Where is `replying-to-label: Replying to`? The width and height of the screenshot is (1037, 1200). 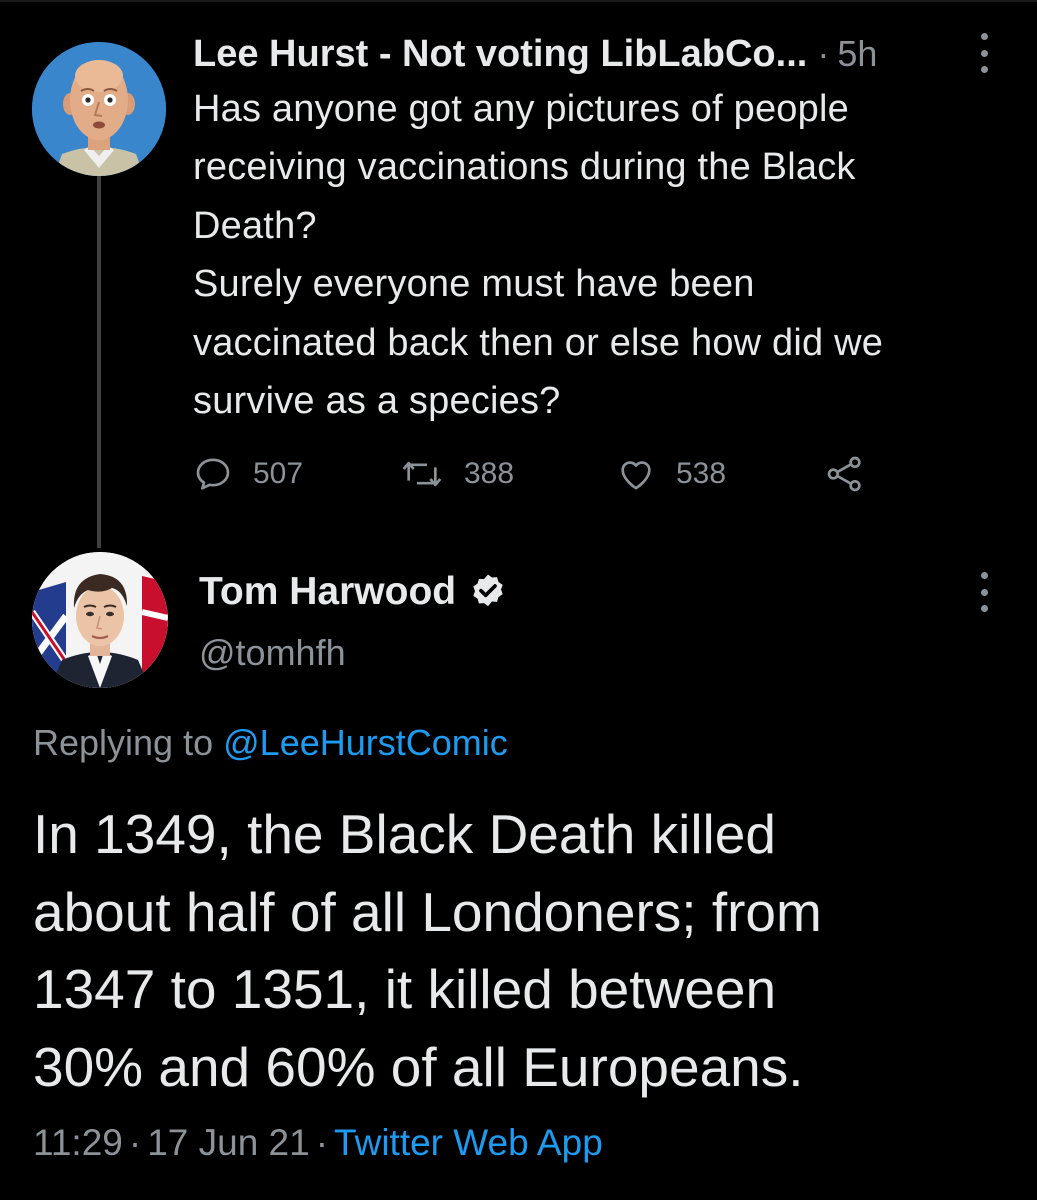 replying-to-label: Replying to is located at coordinates (123, 742).